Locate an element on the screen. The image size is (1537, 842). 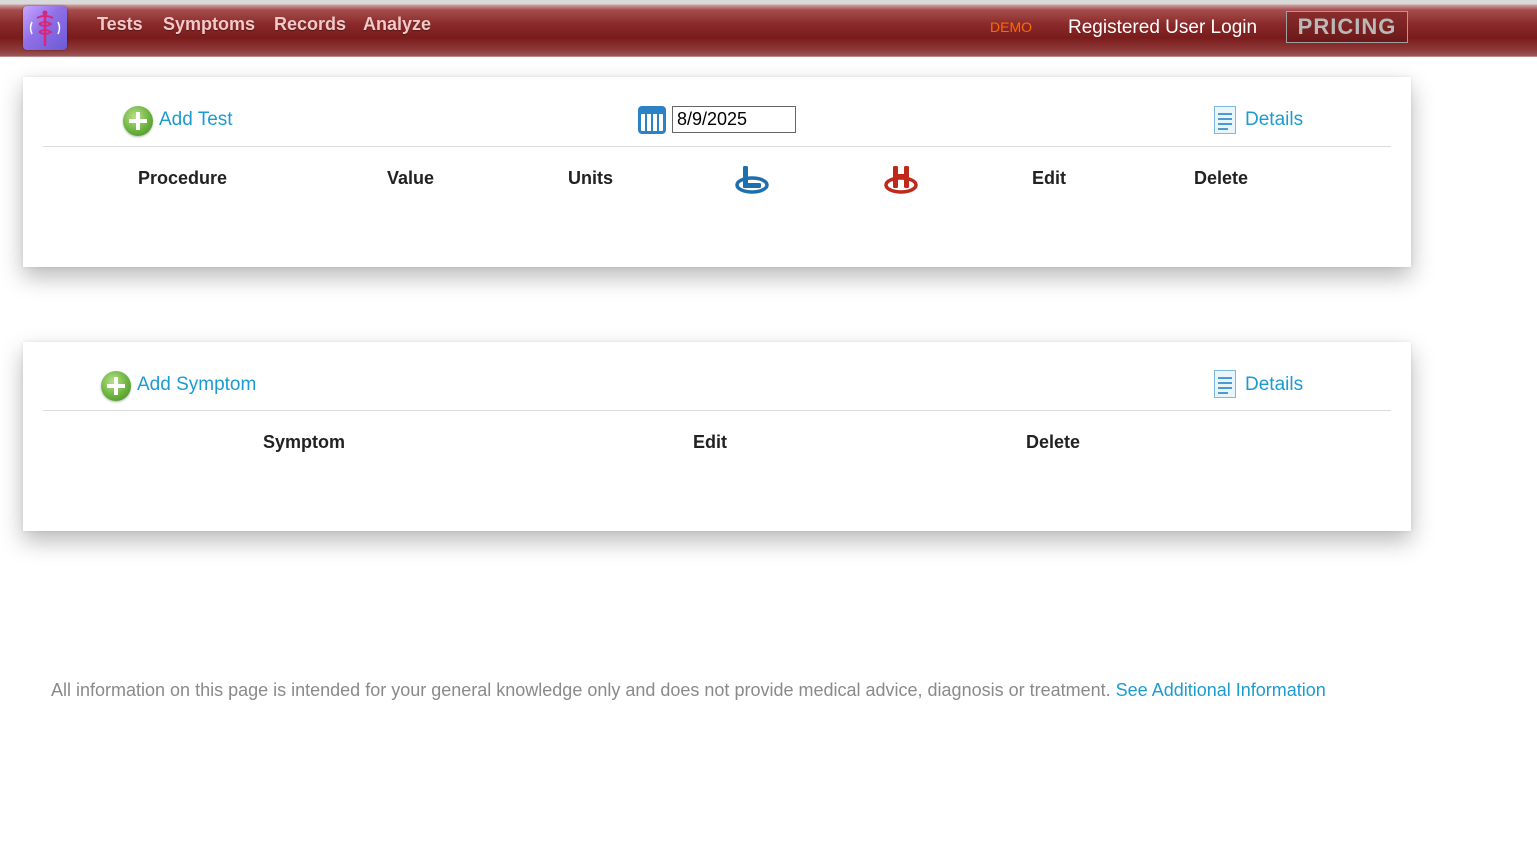
tests-details-link: Details is located at coordinates (1274, 120).